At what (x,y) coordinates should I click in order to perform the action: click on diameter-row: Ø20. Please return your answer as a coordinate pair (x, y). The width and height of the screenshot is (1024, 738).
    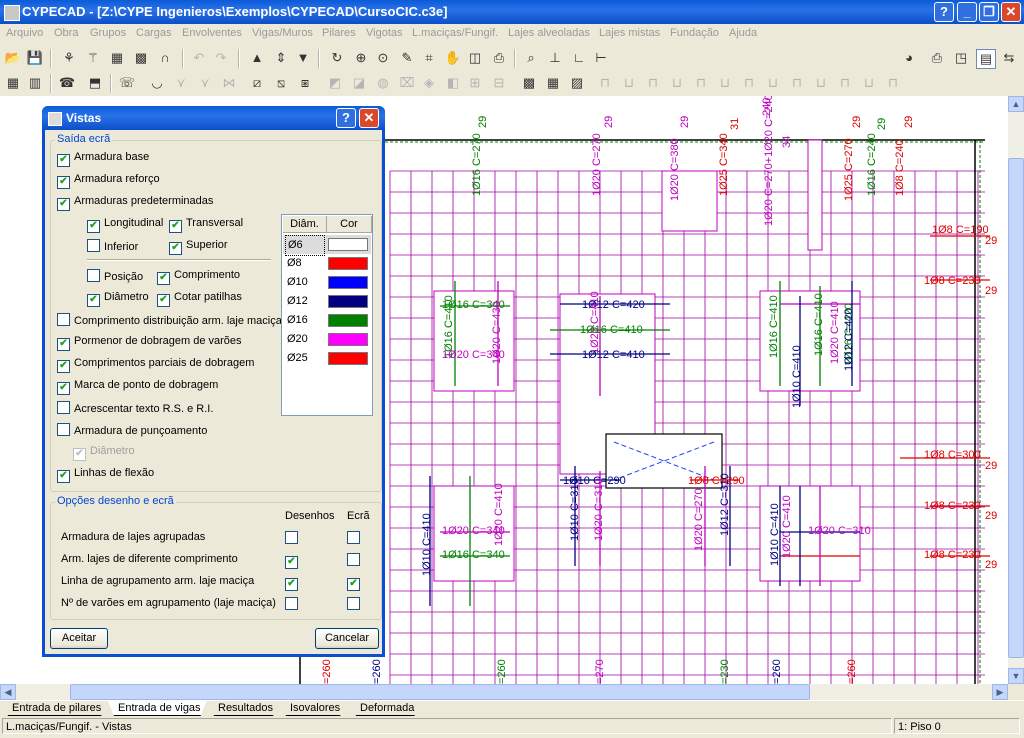
    Looking at the image, I should click on (327, 339).